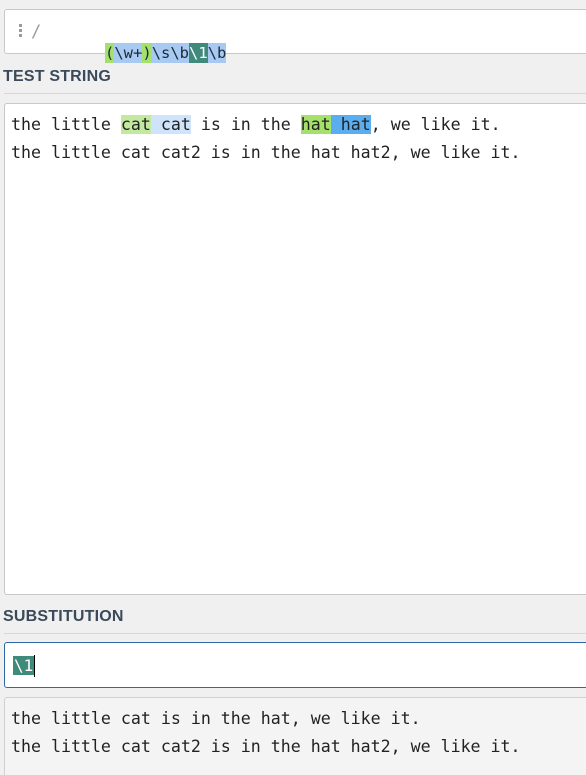  What do you see at coordinates (315, 124) in the screenshot?
I see `match-group-highlight: hat` at bounding box center [315, 124].